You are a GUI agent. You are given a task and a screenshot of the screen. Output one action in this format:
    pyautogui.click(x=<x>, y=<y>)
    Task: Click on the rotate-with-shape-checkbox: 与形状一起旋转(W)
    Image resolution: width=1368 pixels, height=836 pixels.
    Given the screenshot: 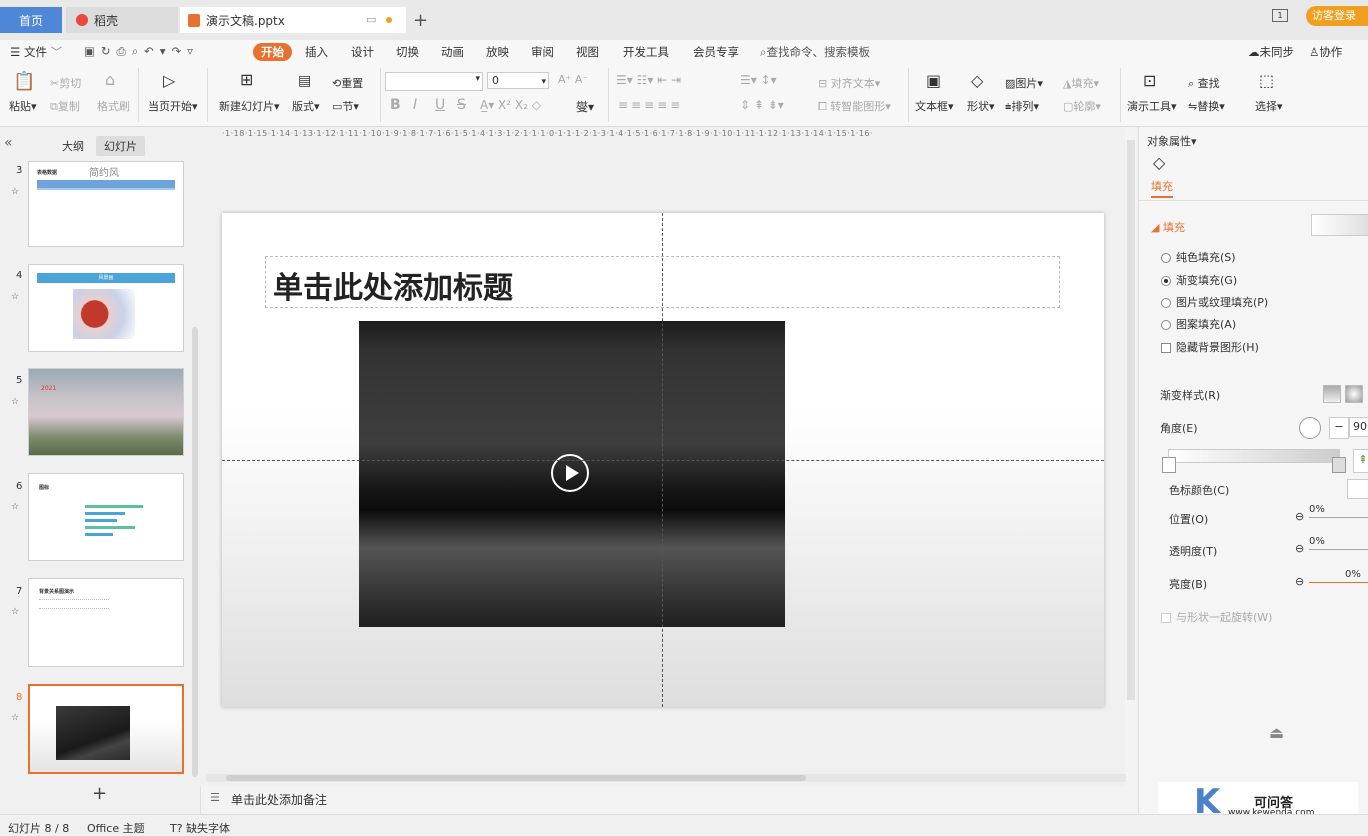 What is the action you would take?
    pyautogui.click(x=1216, y=617)
    